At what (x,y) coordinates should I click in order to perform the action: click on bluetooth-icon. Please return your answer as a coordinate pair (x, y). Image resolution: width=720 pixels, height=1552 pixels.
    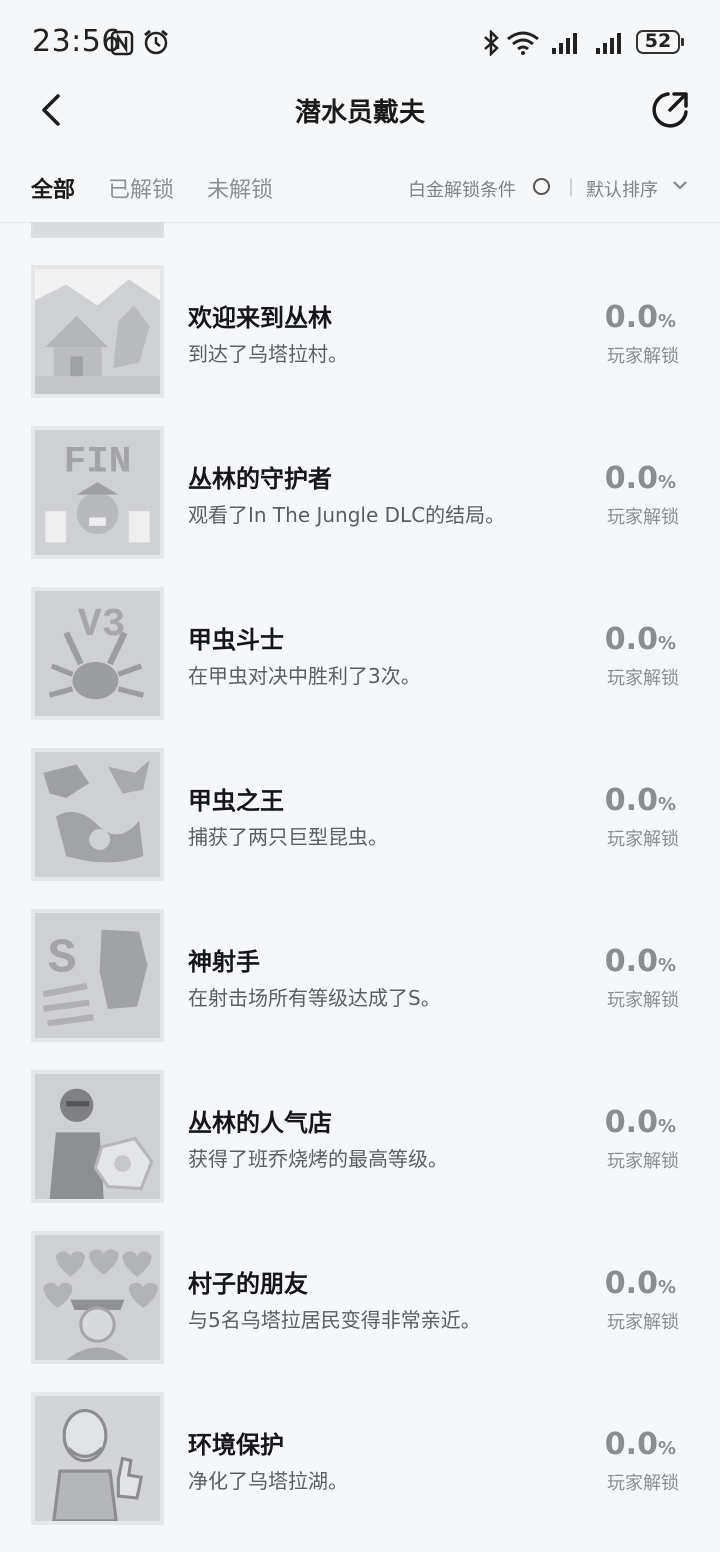
    Looking at the image, I should click on (491, 43).